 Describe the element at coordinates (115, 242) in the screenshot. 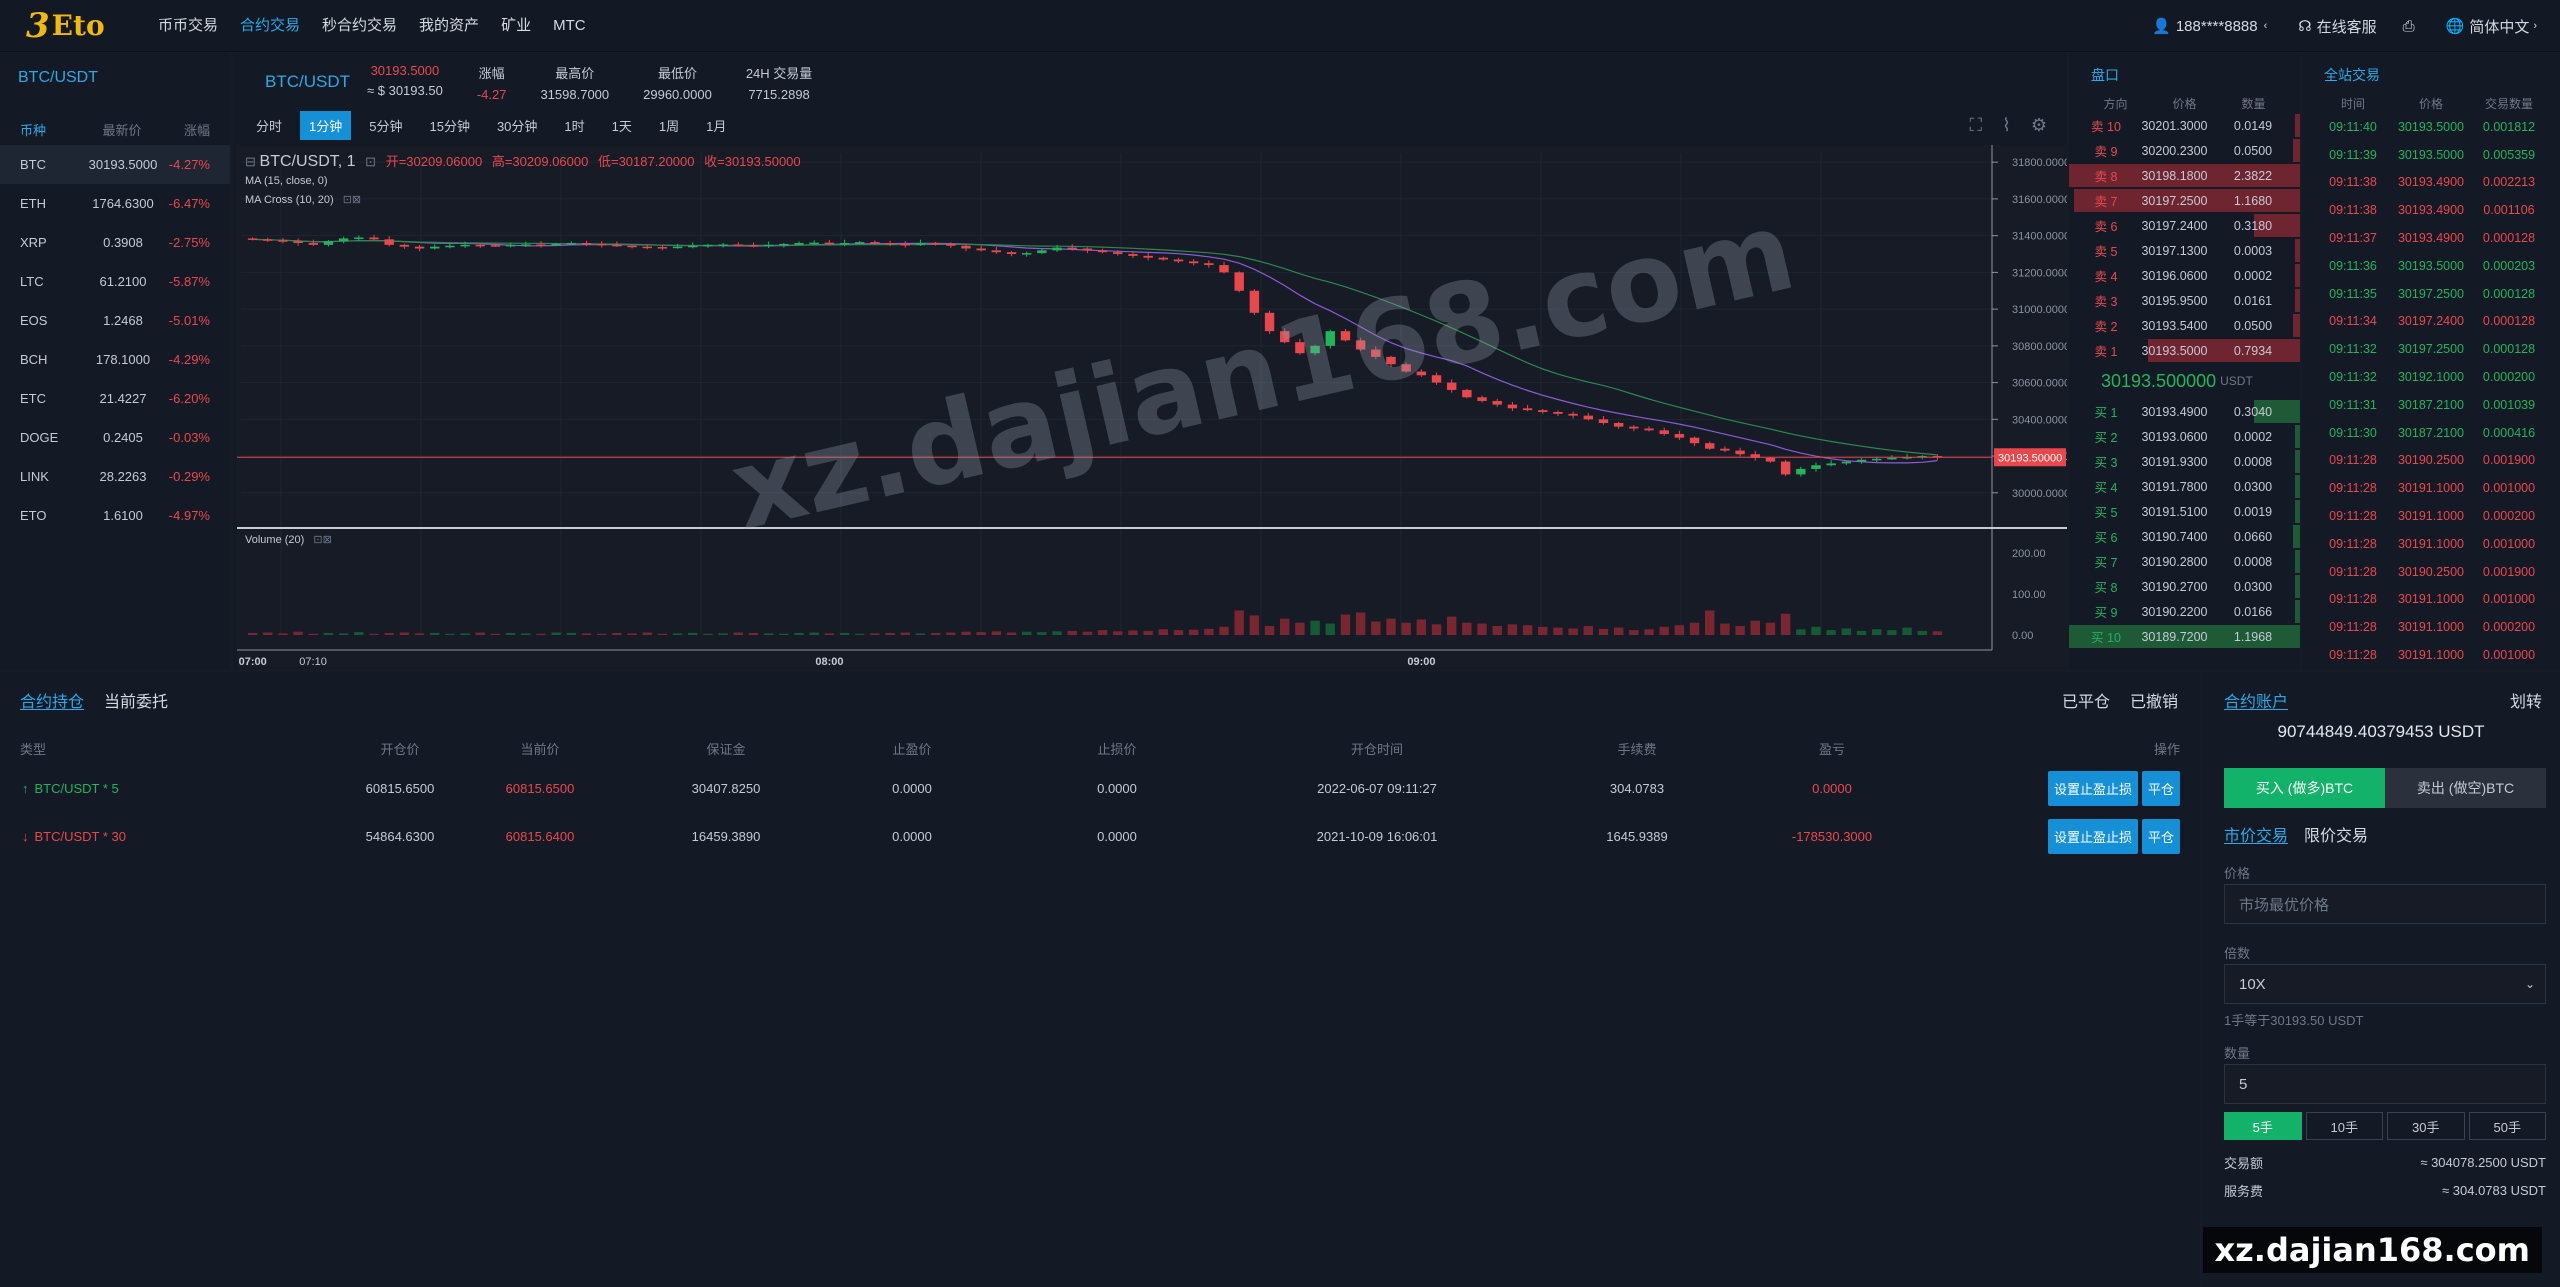

I see `market-row: XRP 0.3908 -2.75%` at that location.